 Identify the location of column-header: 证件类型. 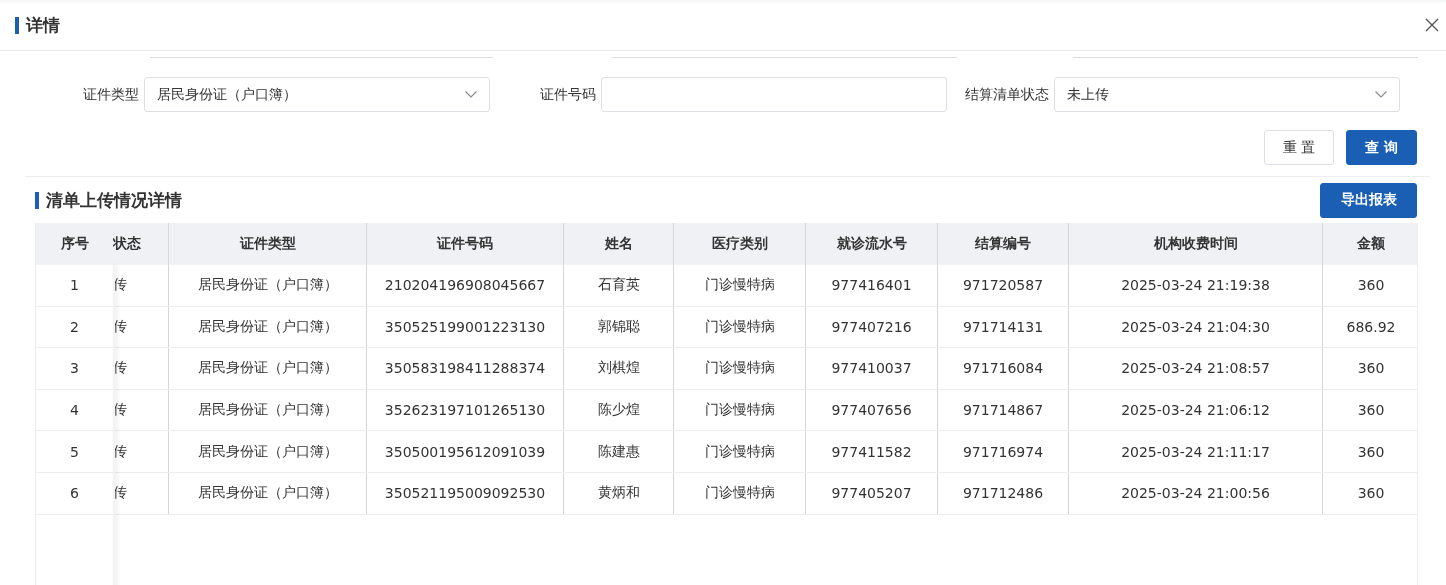
(268, 244).